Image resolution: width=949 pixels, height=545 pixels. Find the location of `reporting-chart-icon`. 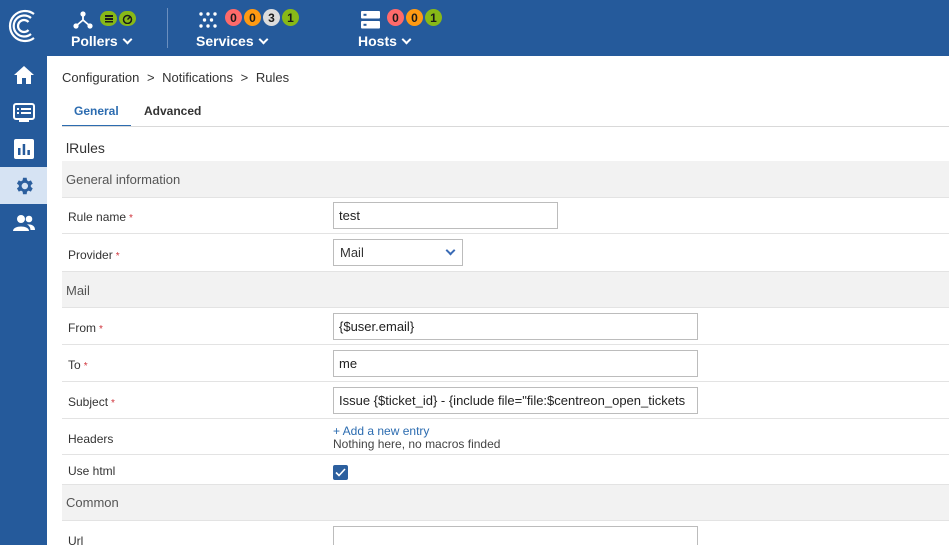

reporting-chart-icon is located at coordinates (23, 148).